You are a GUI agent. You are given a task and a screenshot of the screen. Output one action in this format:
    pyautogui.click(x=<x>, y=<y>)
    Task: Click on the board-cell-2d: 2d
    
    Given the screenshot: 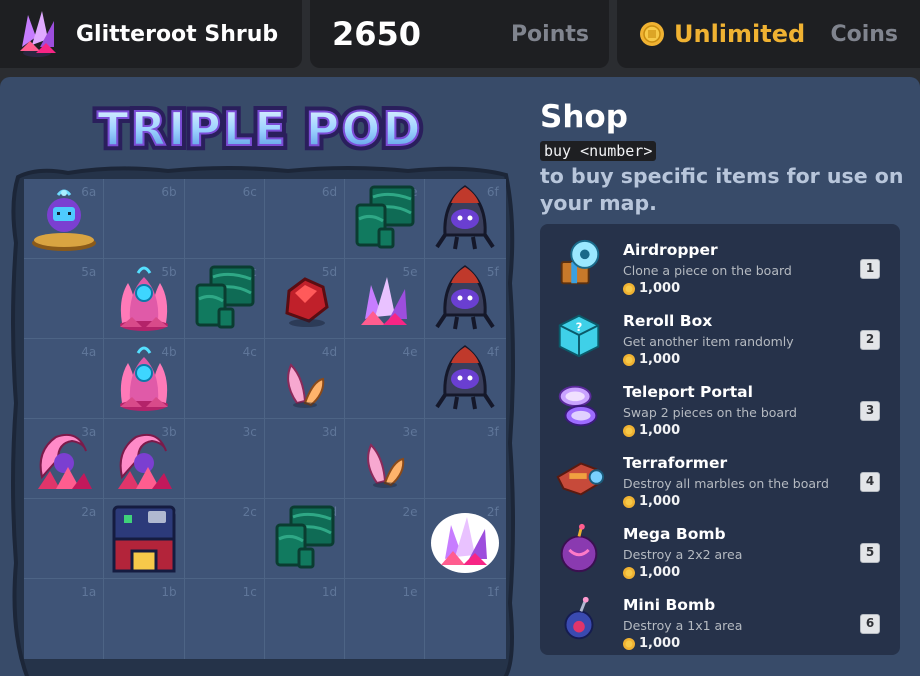 What is the action you would take?
    pyautogui.click(x=305, y=539)
    